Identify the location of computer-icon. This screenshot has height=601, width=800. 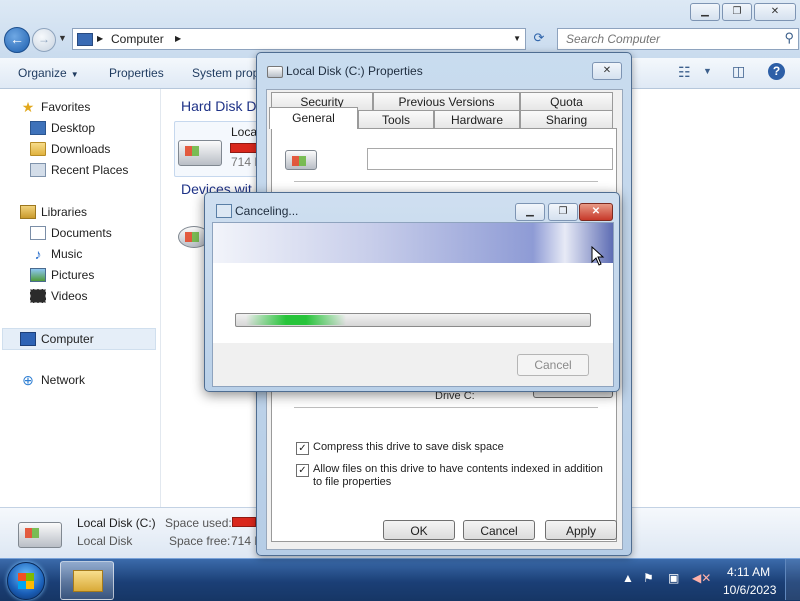
(85, 39).